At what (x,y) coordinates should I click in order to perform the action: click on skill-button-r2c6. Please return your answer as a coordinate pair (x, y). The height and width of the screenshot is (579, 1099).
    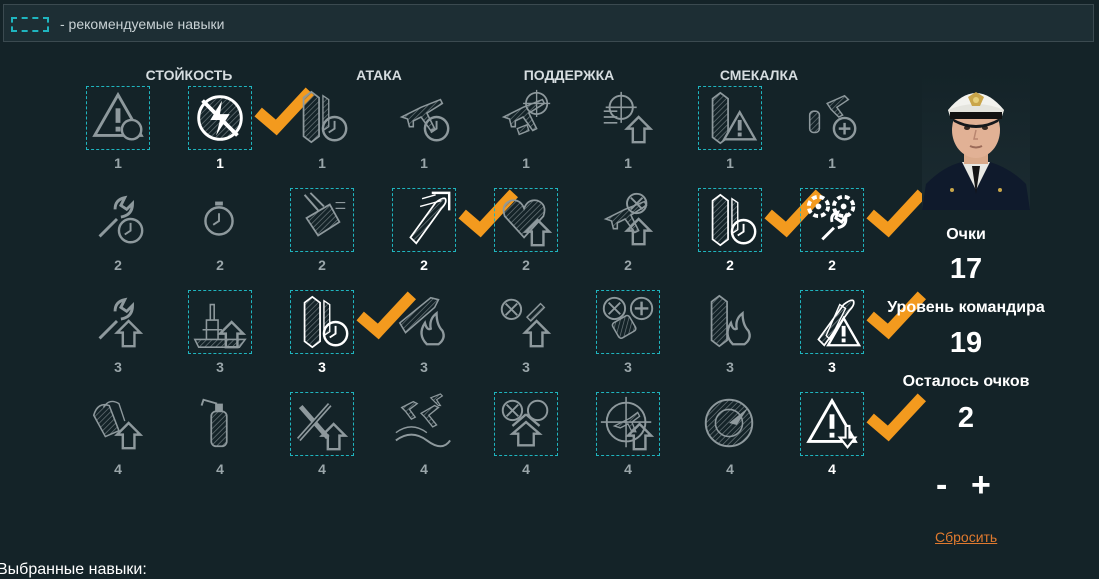
    Looking at the image, I should click on (628, 220).